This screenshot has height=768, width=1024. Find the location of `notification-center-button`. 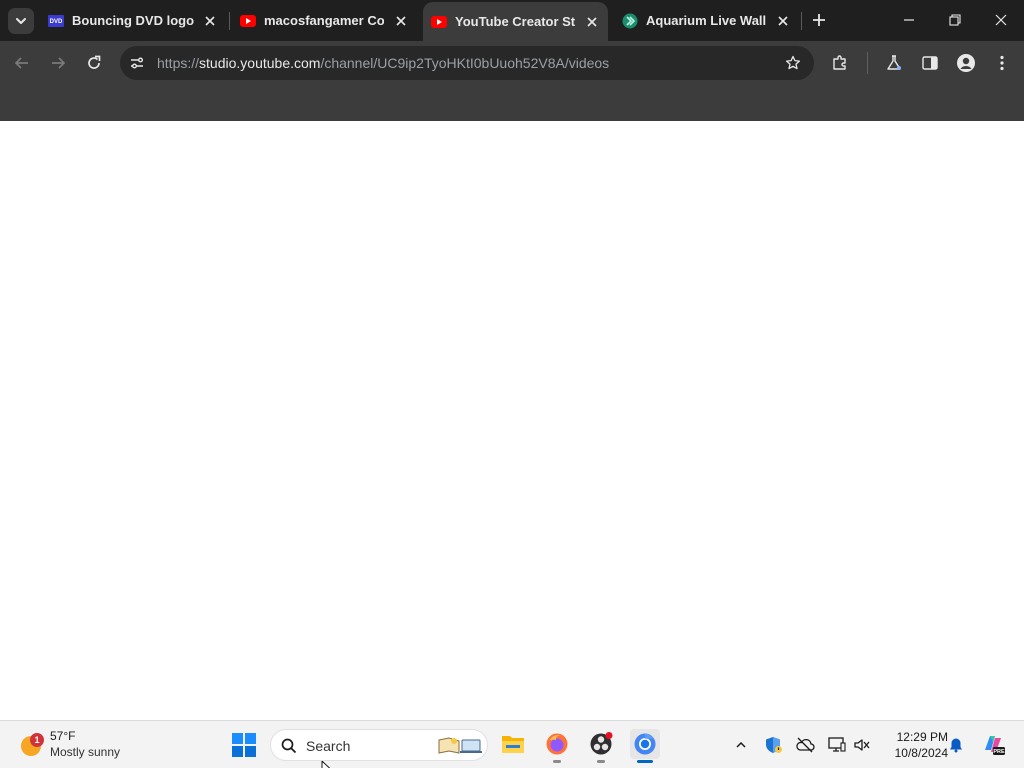

notification-center-button is located at coordinates (956, 745).